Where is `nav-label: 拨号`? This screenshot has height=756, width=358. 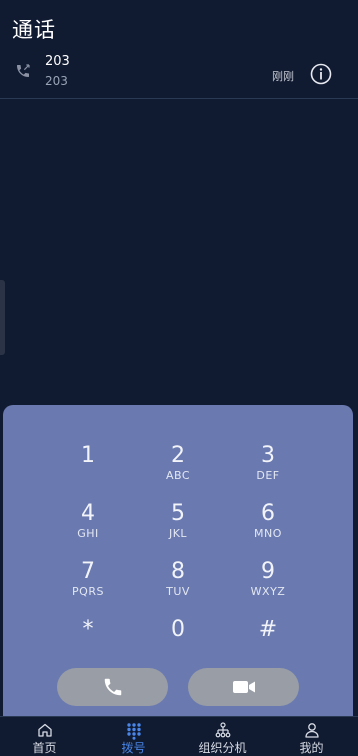
nav-label: 拨号 is located at coordinates (133, 748).